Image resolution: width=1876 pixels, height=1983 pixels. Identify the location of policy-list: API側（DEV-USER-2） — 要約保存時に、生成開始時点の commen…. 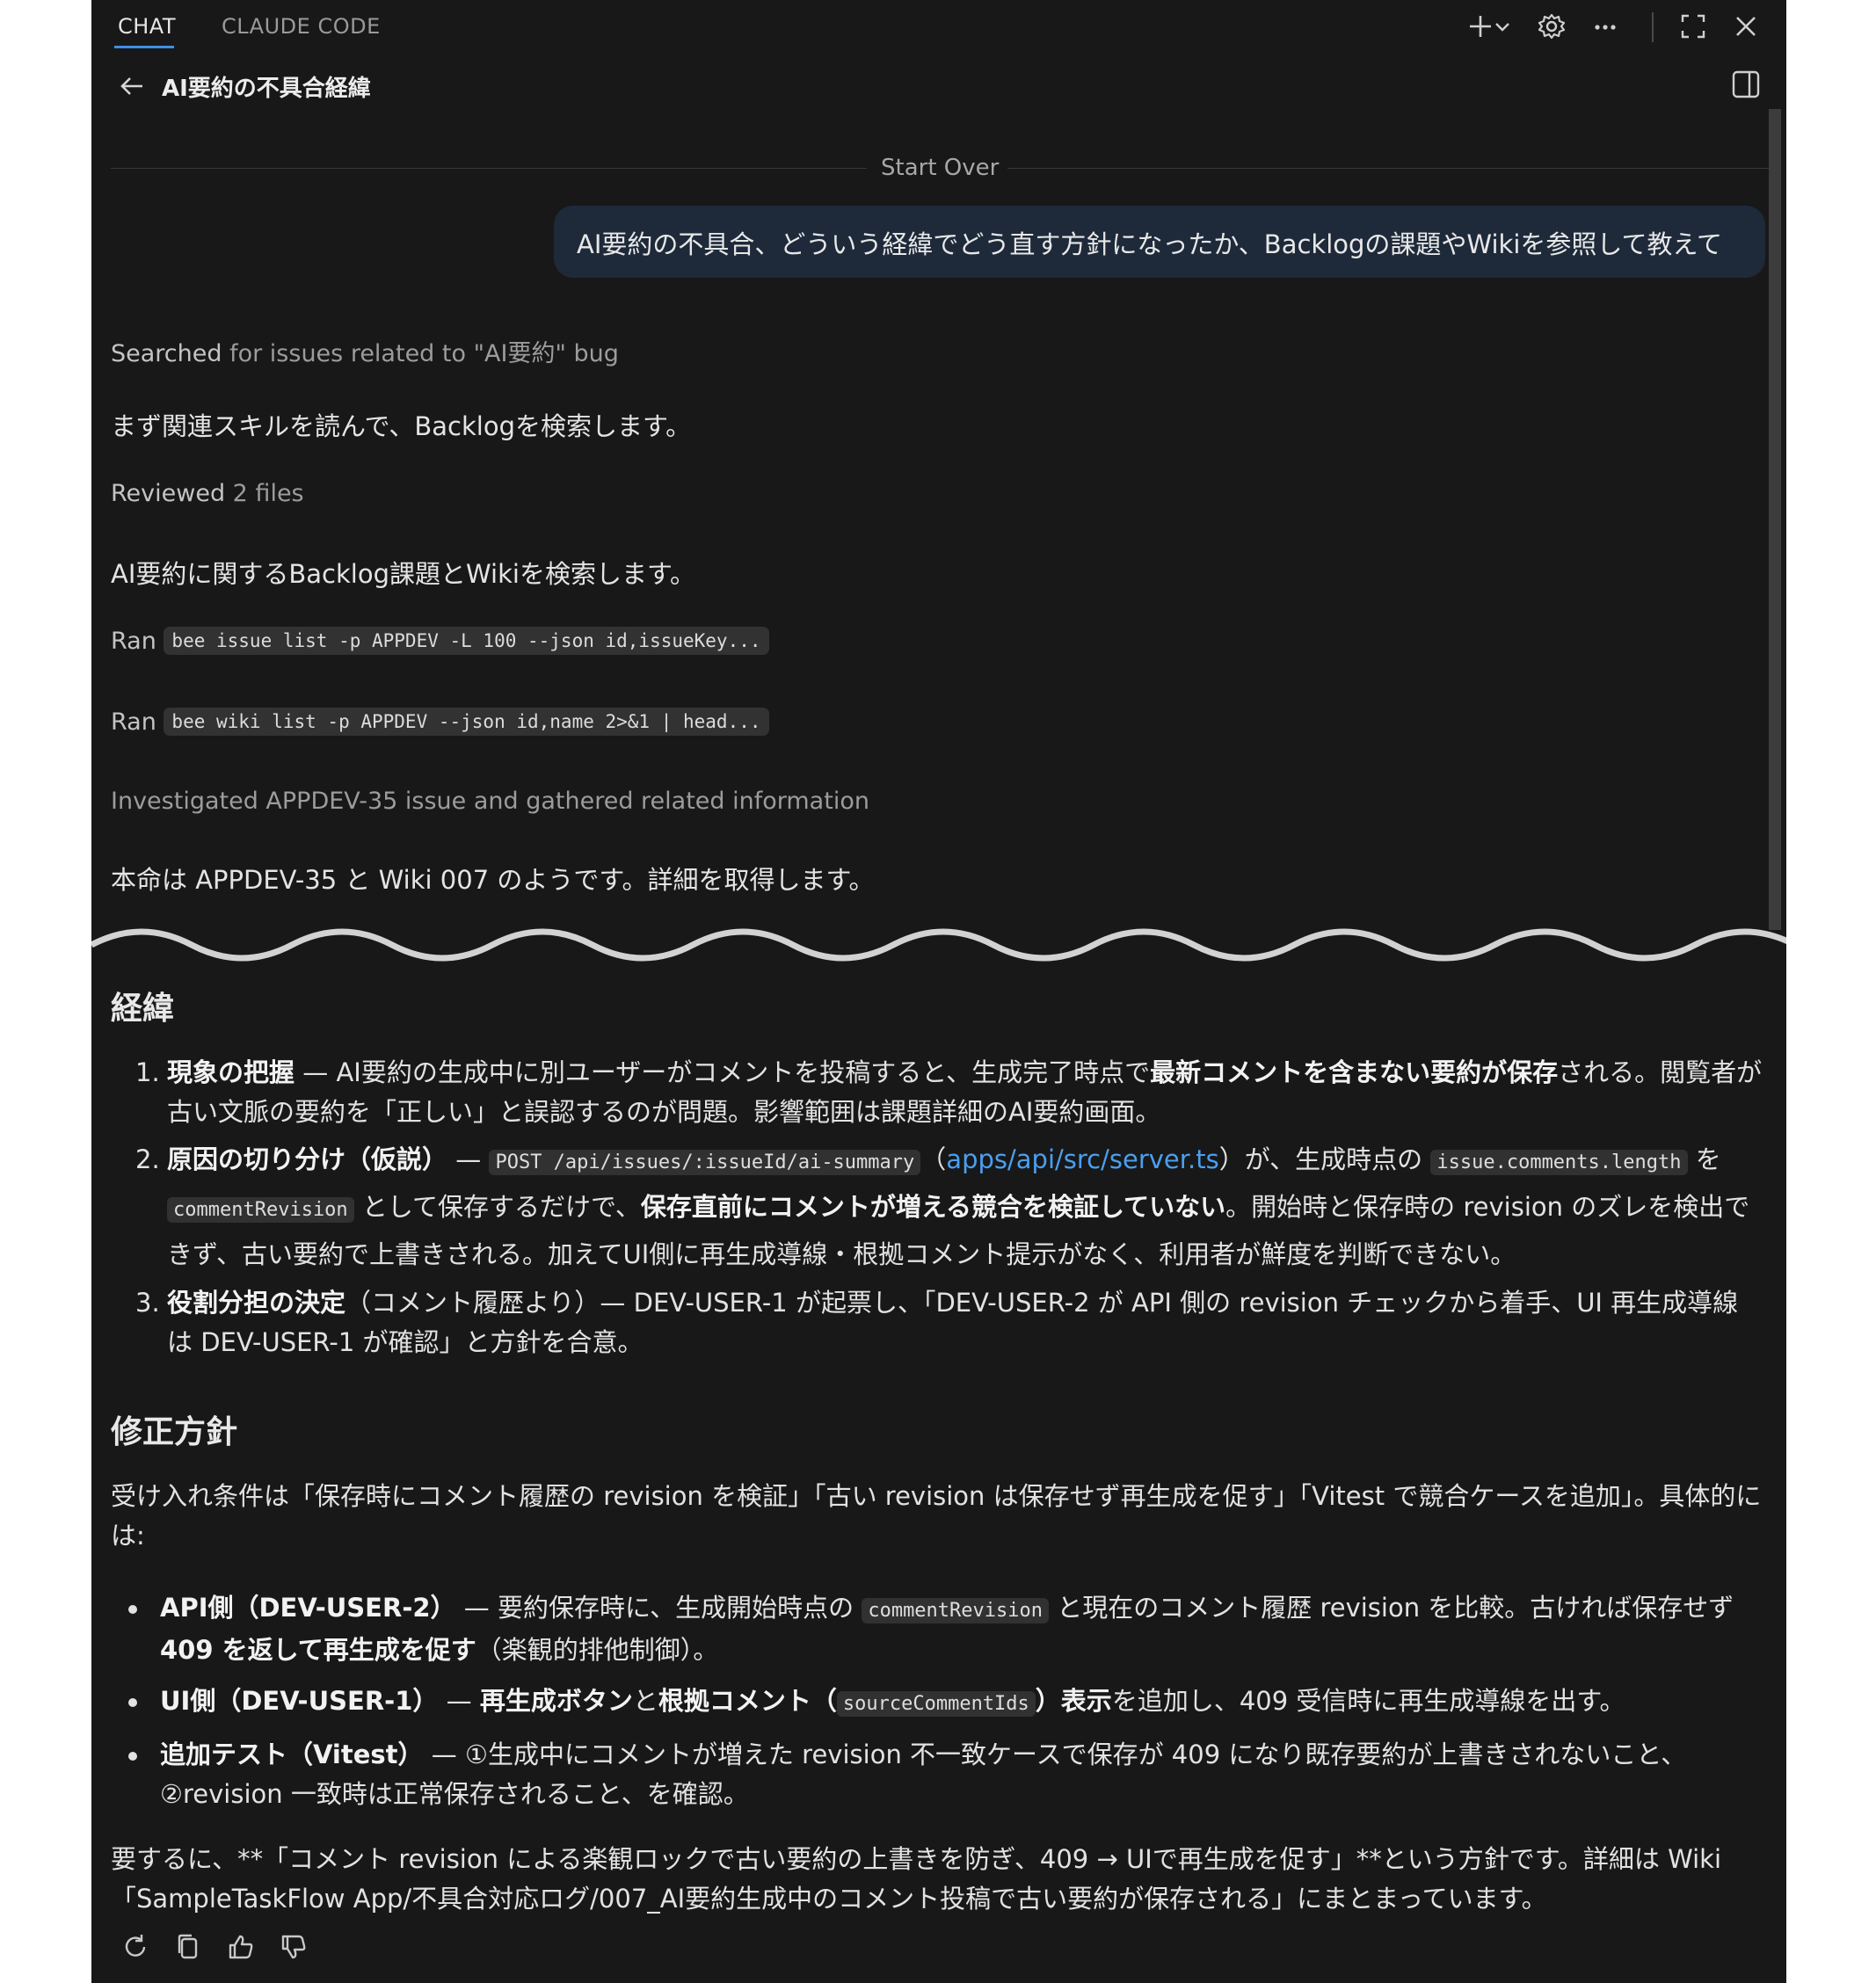
(937, 1707).